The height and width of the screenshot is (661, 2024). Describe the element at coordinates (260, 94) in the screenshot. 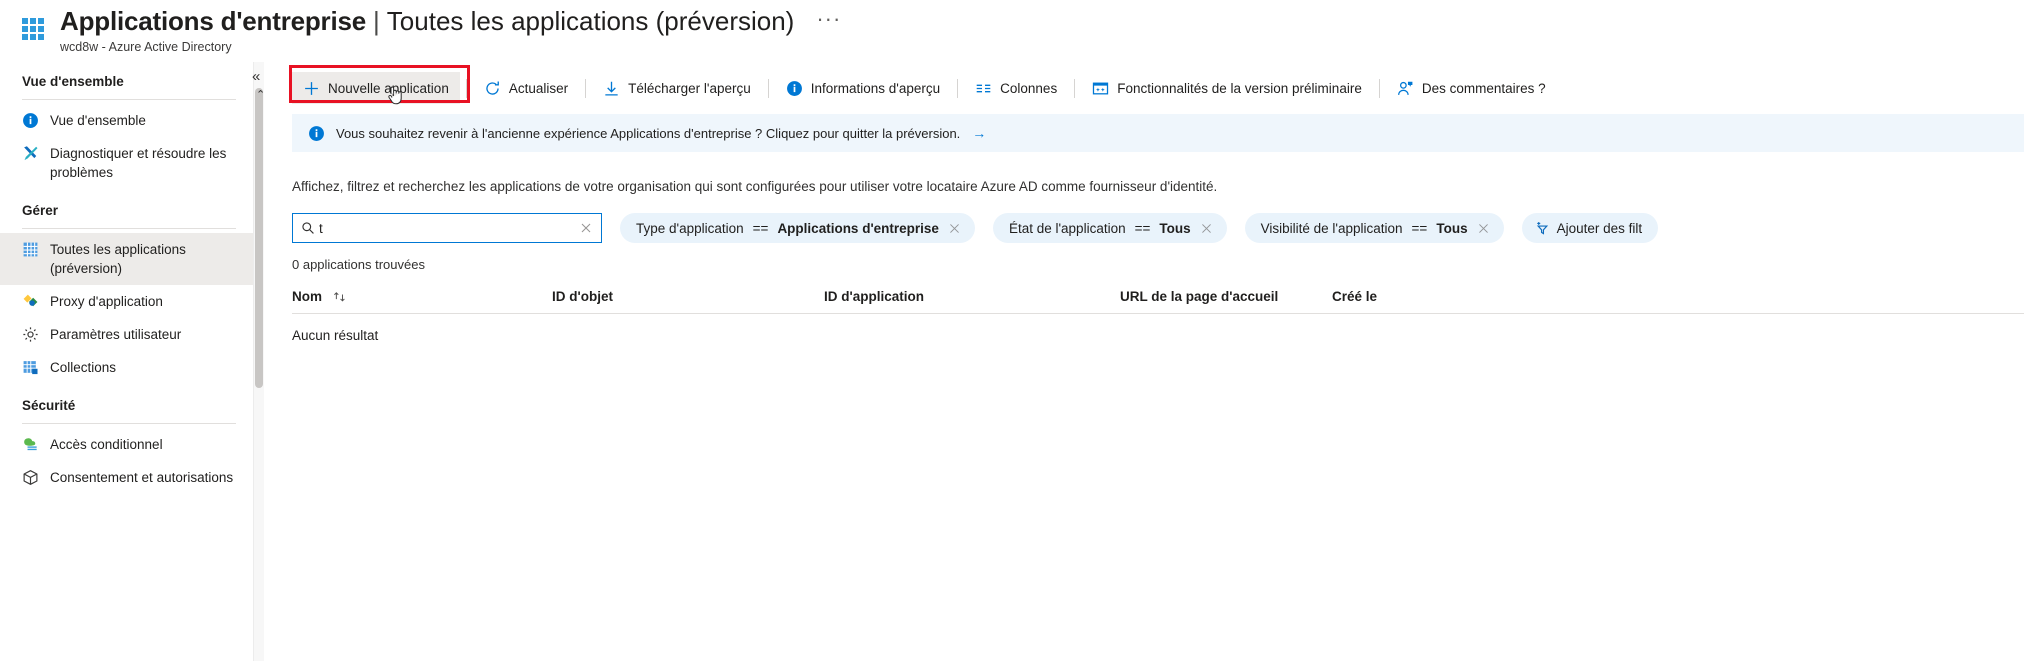

I see `scroll-up-button: ⌃` at that location.